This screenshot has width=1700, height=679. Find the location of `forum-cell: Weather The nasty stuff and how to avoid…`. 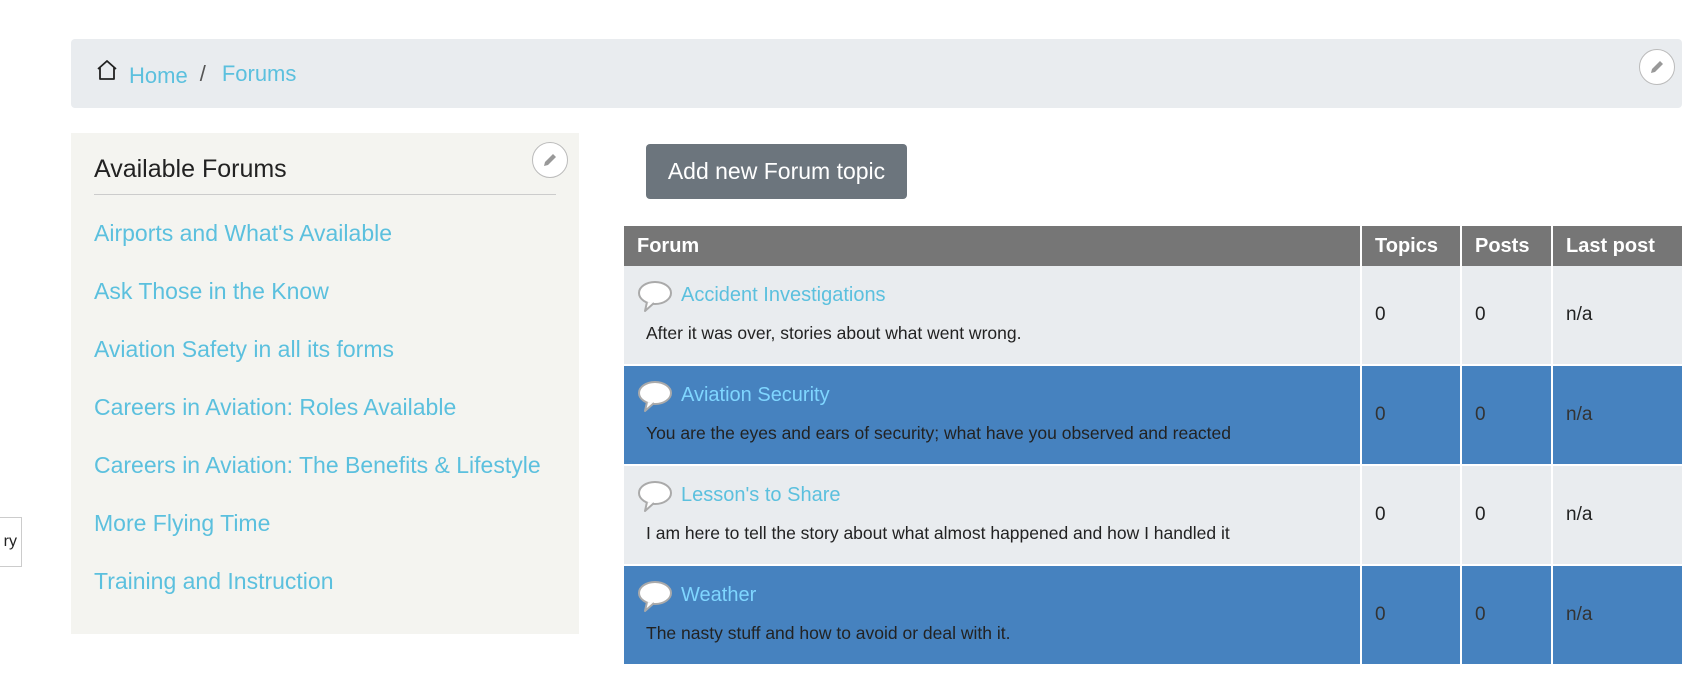

forum-cell: Weather The nasty stuff and how to avoid… is located at coordinates (993, 615).